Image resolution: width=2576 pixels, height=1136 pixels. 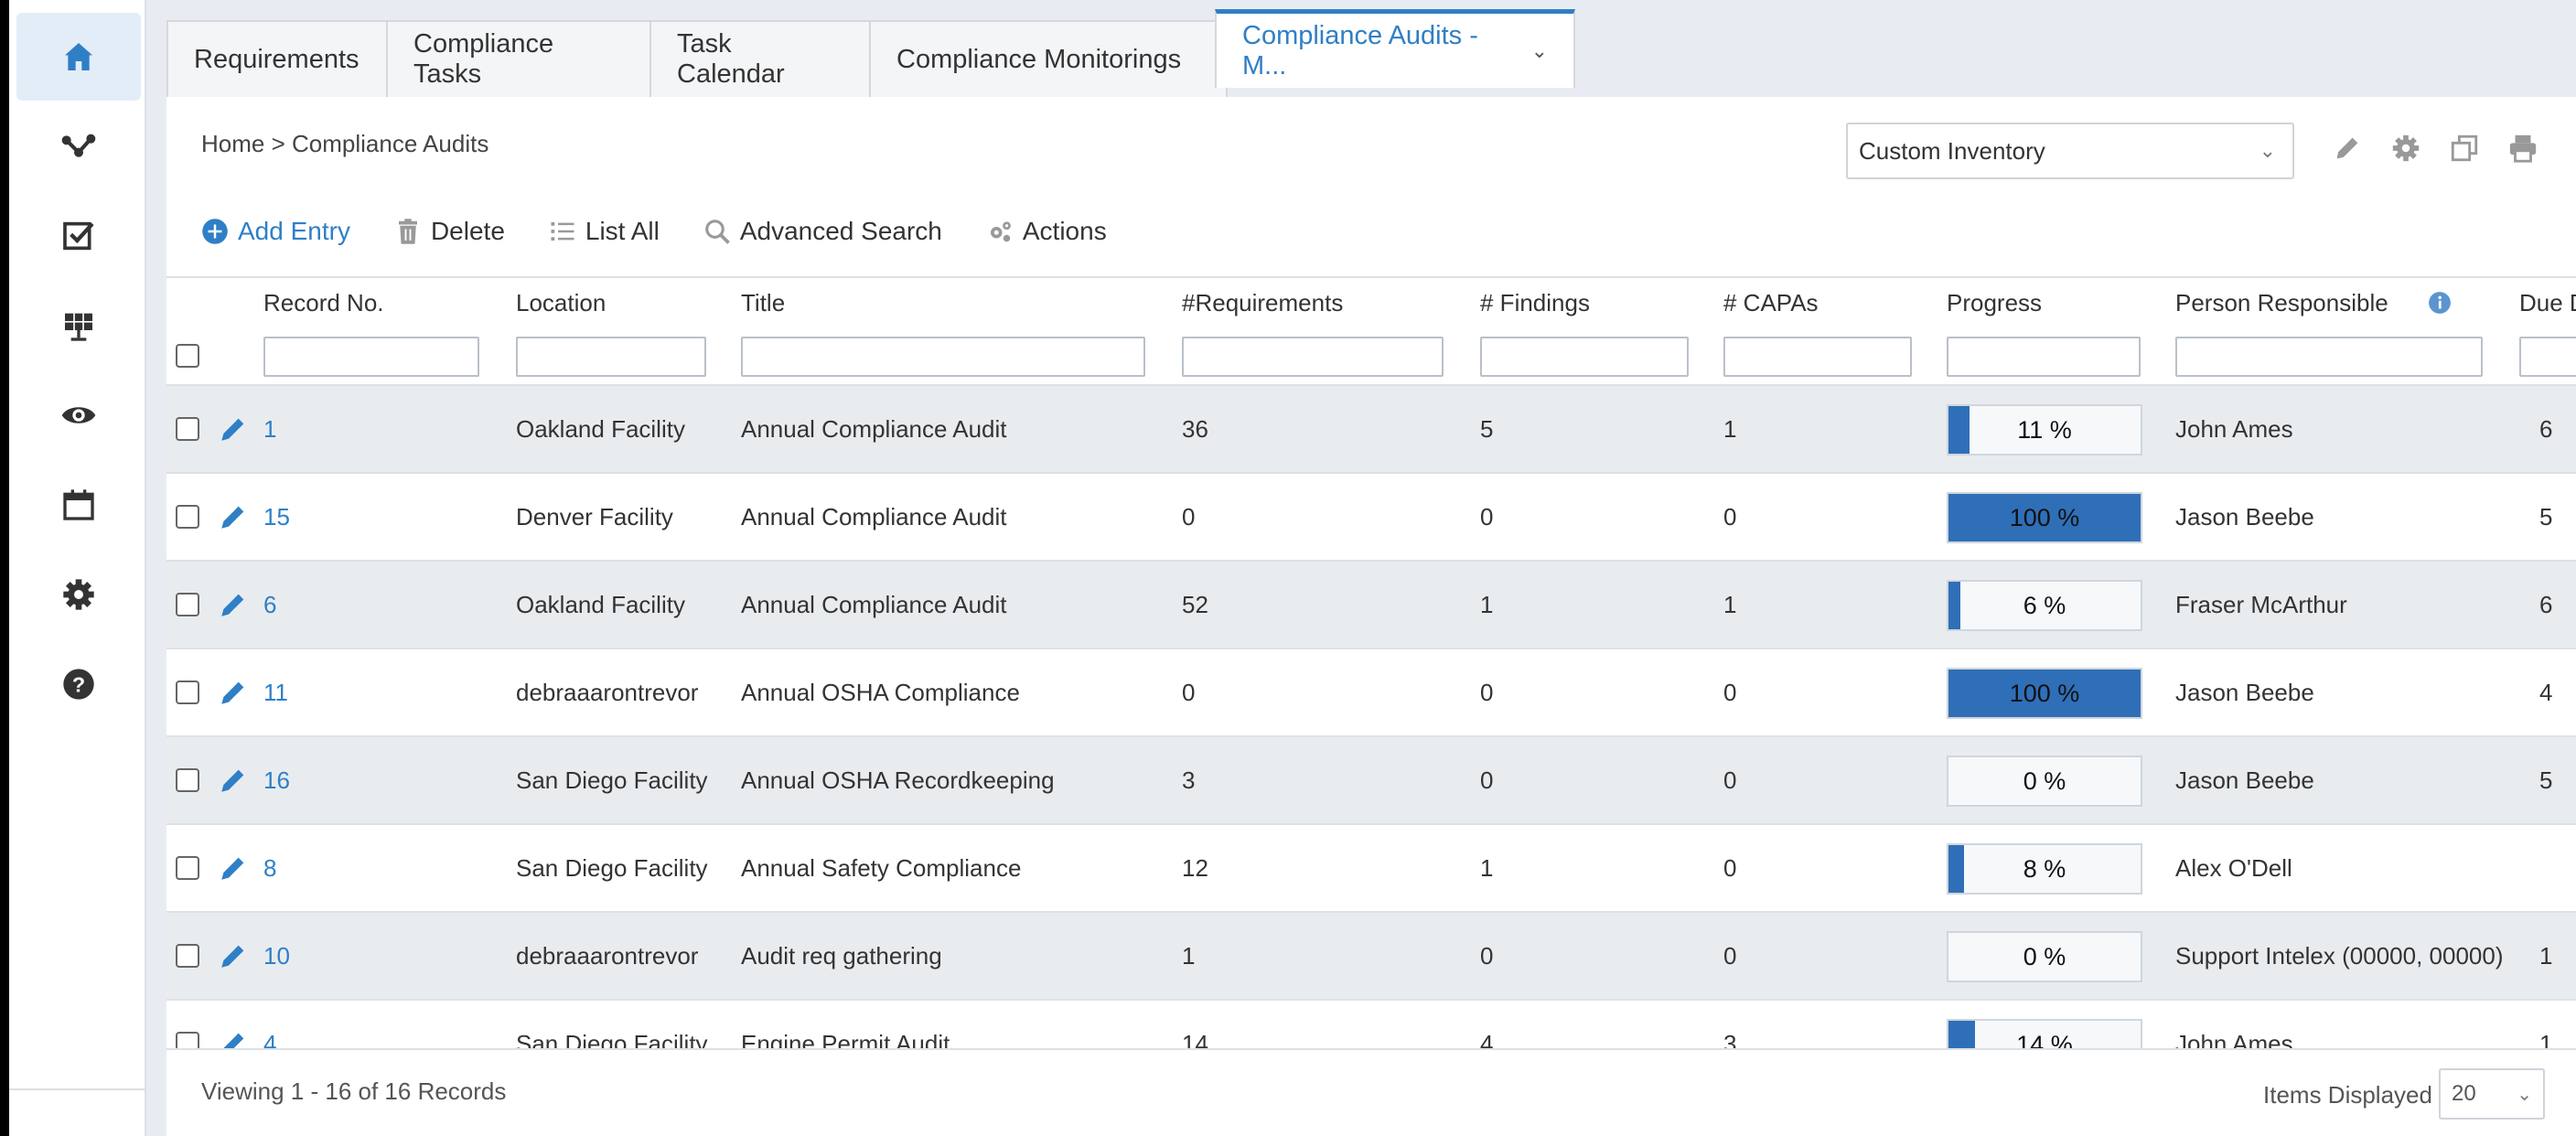 I want to click on tab-compliance-tasks: Compliance Tasks, so click(x=518, y=58).